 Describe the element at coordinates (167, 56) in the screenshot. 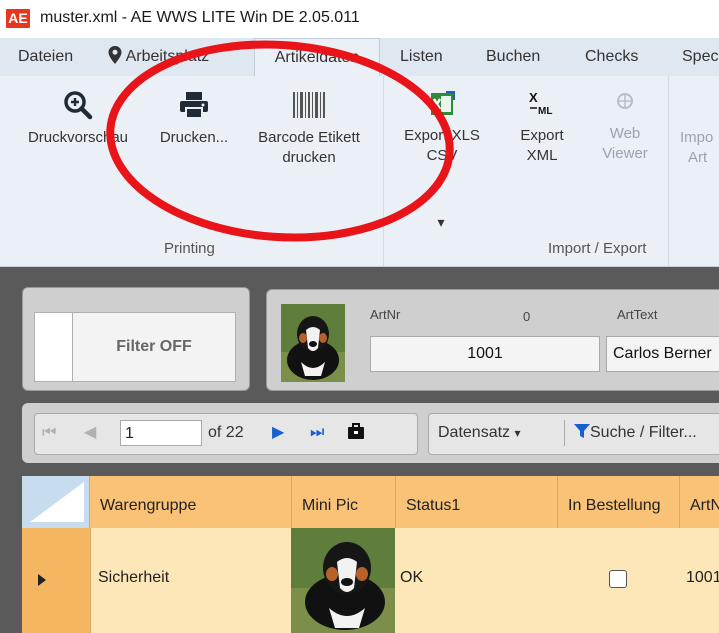

I see `tab-arbeitsplatz-label: Arbeitsplatz` at that location.